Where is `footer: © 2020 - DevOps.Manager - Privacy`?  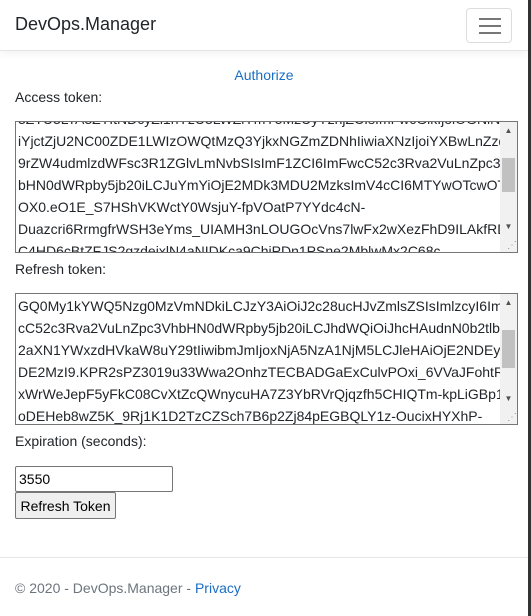 footer: © 2020 - DevOps.Manager - Privacy is located at coordinates (128, 588).